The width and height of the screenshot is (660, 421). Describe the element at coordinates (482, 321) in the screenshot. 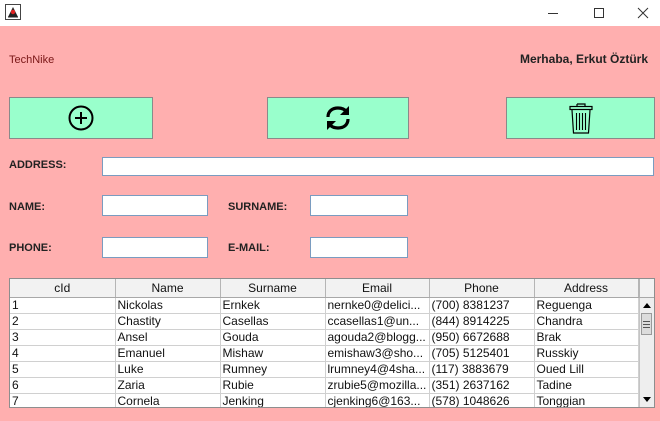

I see `table-cell: (844) 8914225` at that location.